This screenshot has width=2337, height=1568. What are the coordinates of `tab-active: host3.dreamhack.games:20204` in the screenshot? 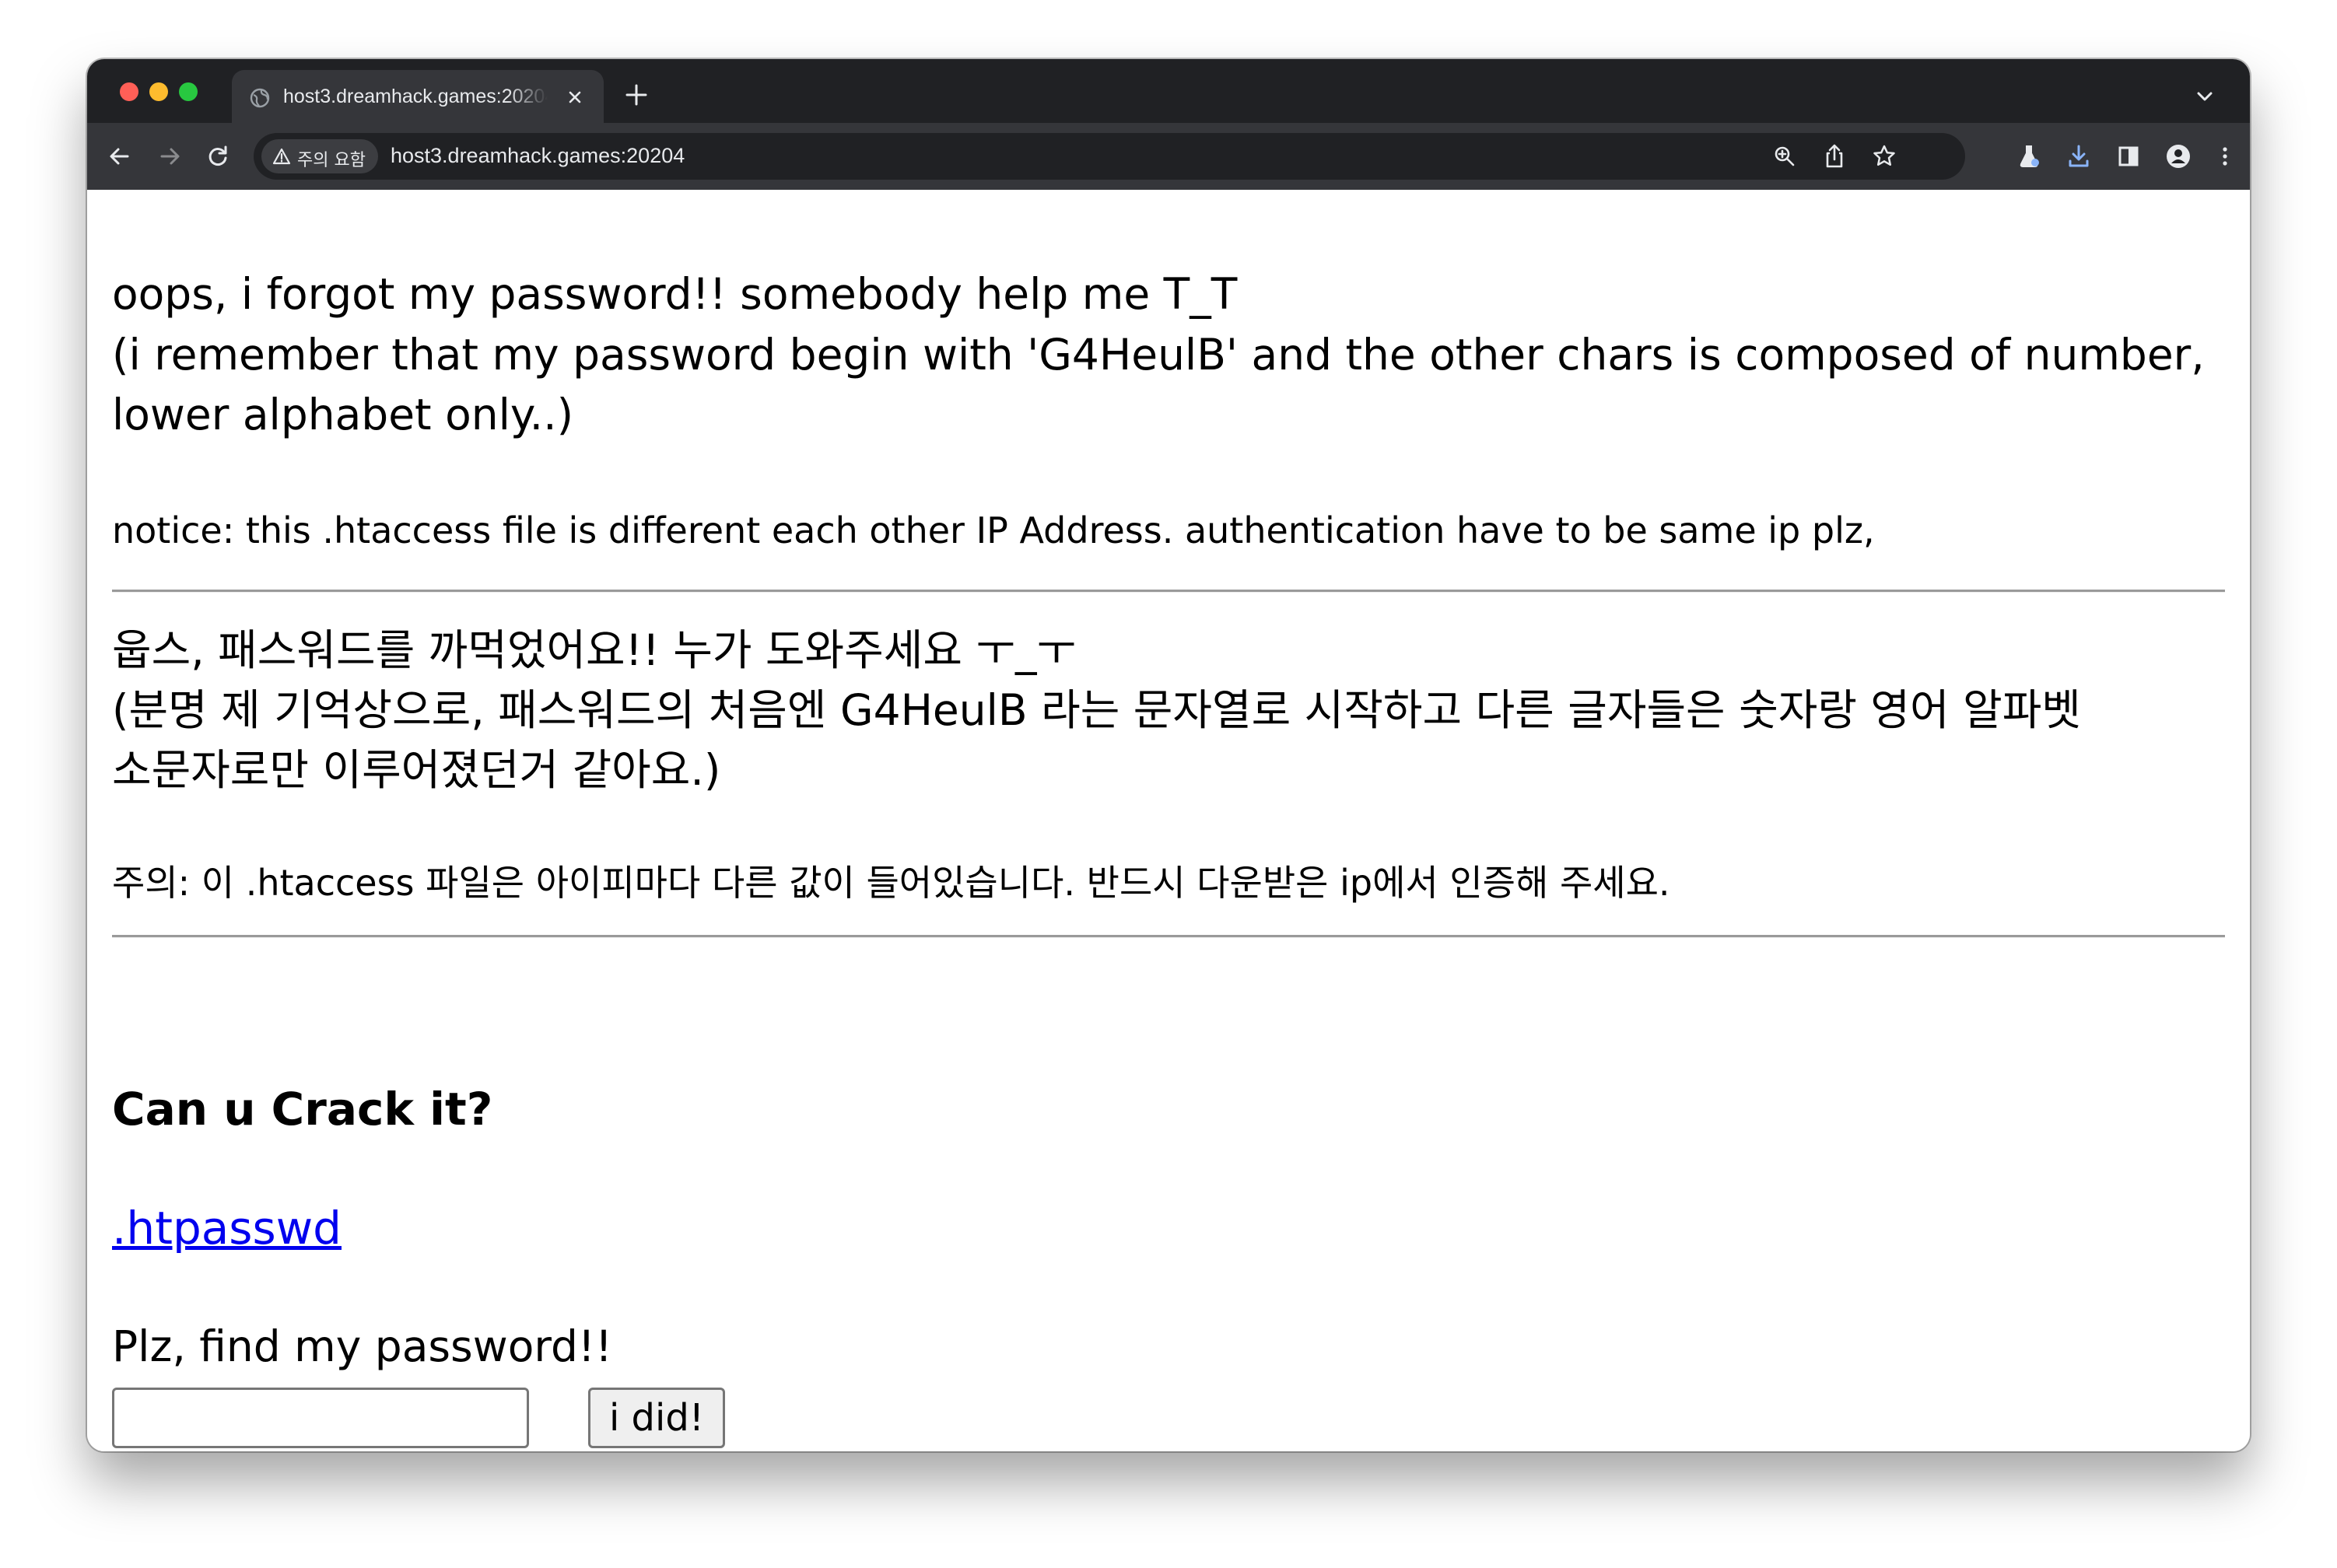 It's located at (418, 97).